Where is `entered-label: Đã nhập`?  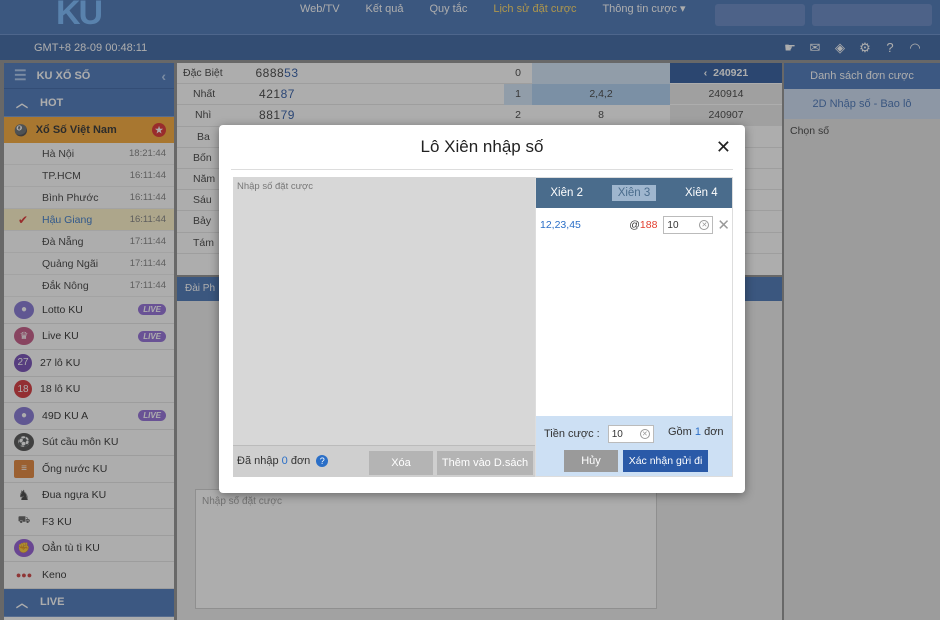 entered-label: Đã nhập is located at coordinates (258, 461).